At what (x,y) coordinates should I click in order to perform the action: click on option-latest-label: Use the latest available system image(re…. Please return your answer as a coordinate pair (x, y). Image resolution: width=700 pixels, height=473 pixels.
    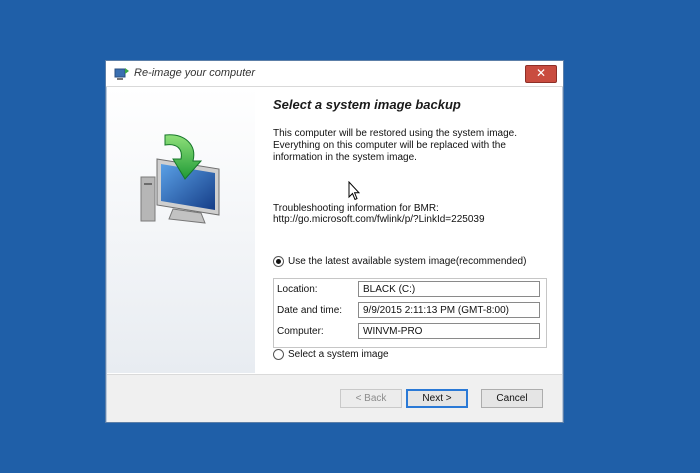
    Looking at the image, I should click on (407, 261).